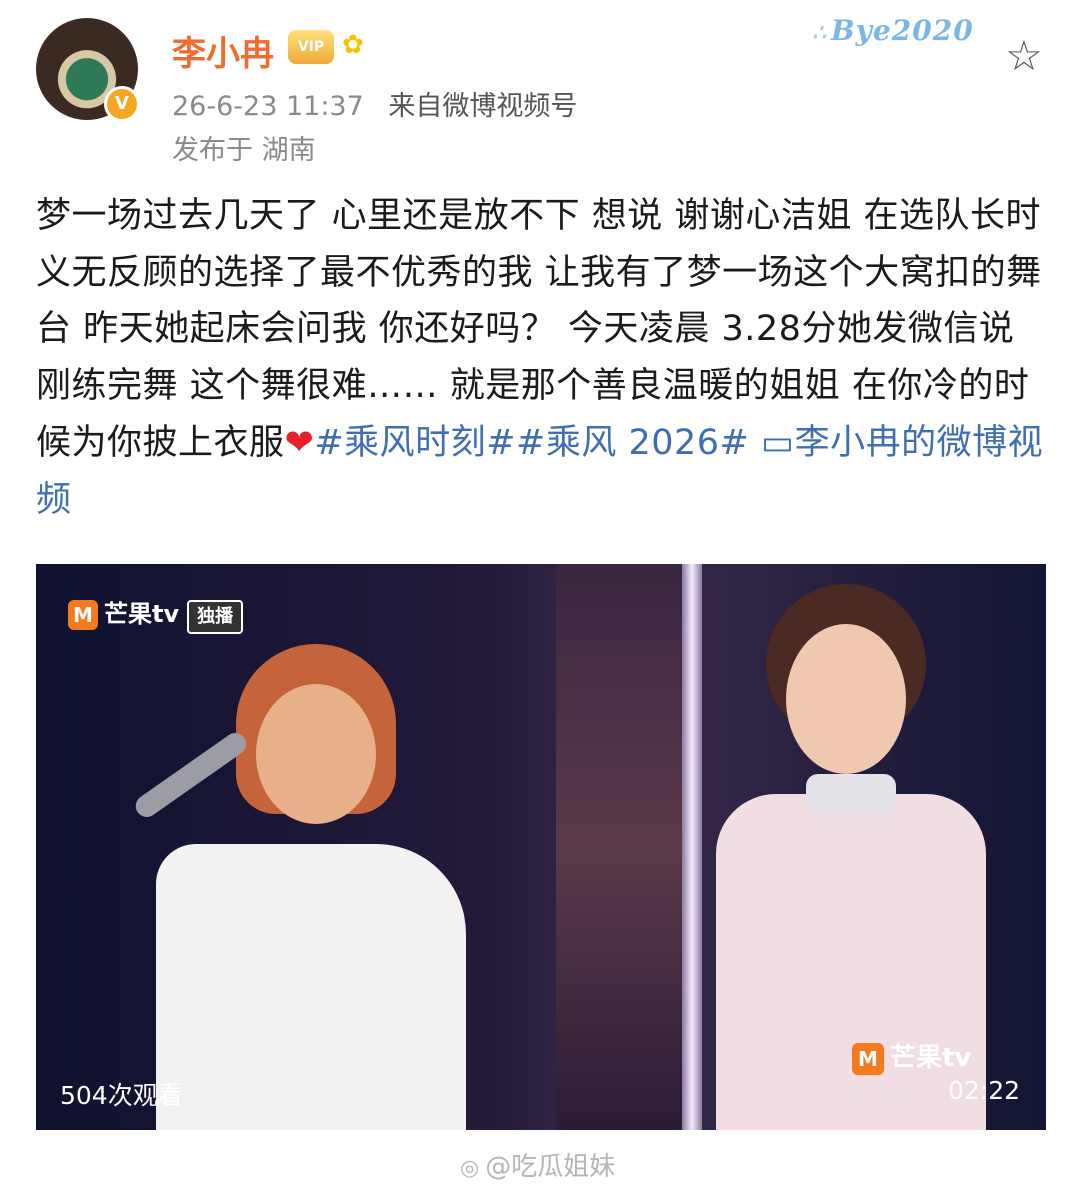 The image size is (1080, 1189). Describe the element at coordinates (983, 1090) in the screenshot. I see `video-duration: 02:22` at that location.